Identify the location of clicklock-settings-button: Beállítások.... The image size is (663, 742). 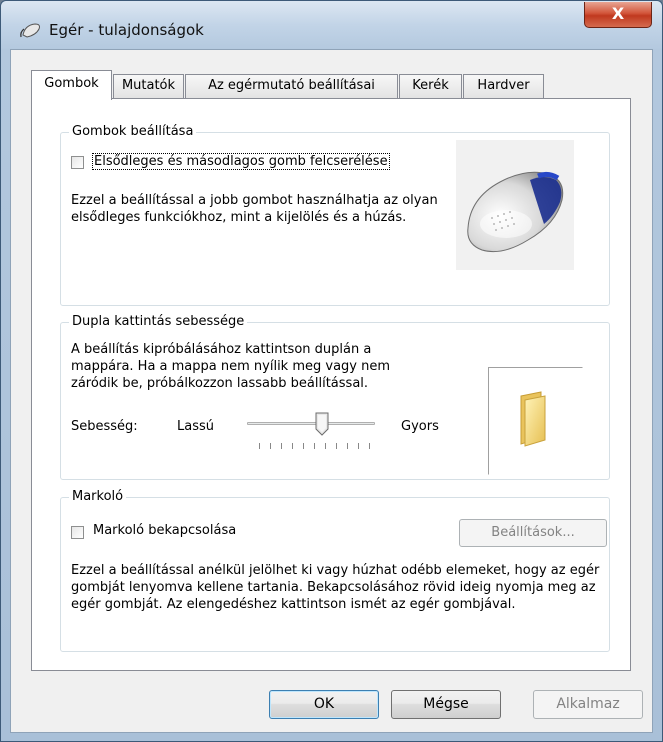
(533, 533).